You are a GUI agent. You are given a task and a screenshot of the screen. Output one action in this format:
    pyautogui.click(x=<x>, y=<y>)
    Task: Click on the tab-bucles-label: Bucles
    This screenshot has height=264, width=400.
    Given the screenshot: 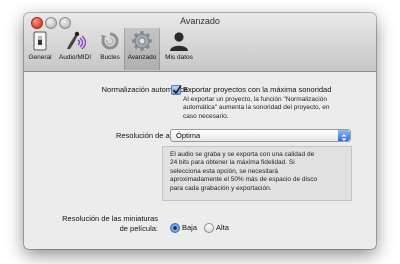 What is the action you would take?
    pyautogui.click(x=110, y=57)
    